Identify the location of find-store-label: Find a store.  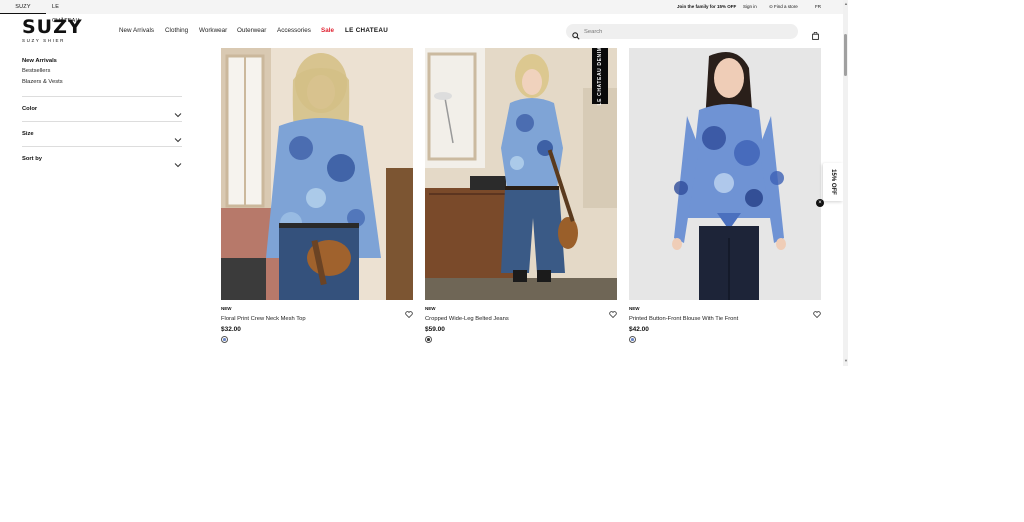
(786, 6).